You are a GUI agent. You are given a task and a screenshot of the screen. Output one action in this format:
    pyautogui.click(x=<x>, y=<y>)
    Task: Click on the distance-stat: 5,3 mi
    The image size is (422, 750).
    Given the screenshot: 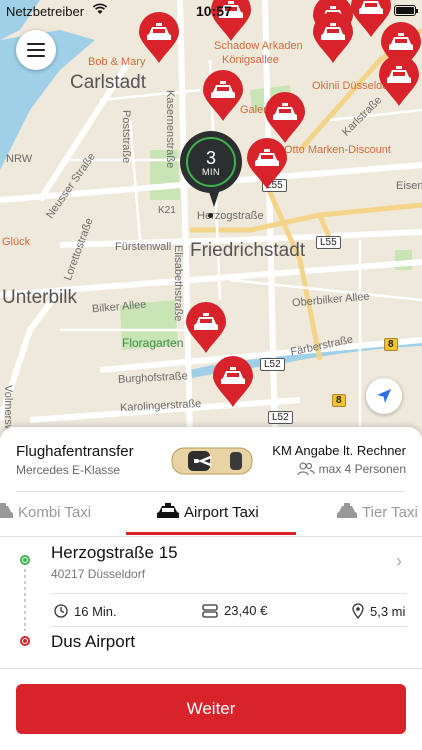 What is the action you would take?
    pyautogui.click(x=378, y=611)
    